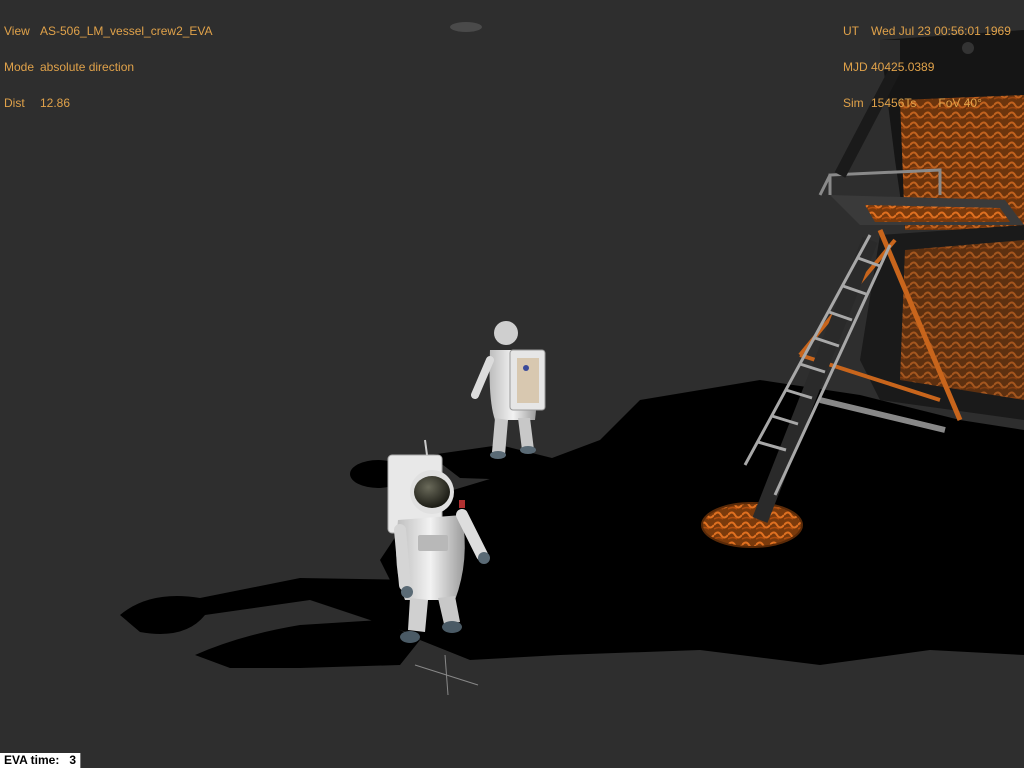  What do you see at coordinates (73, 760) in the screenshot?
I see `eva-time-value: 3` at bounding box center [73, 760].